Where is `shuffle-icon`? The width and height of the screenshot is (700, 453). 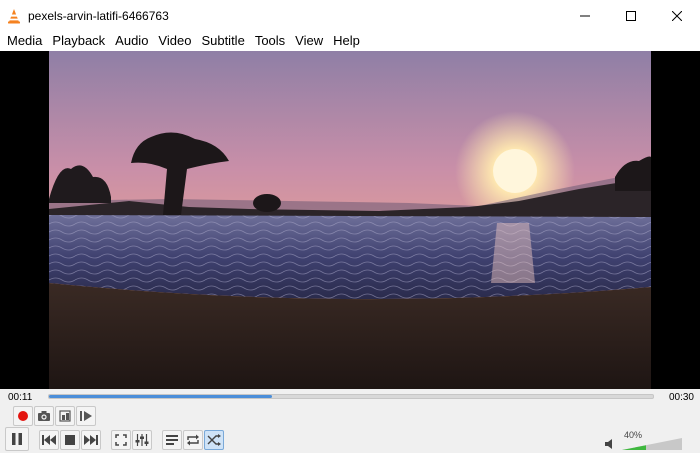 shuffle-icon is located at coordinates (214, 440).